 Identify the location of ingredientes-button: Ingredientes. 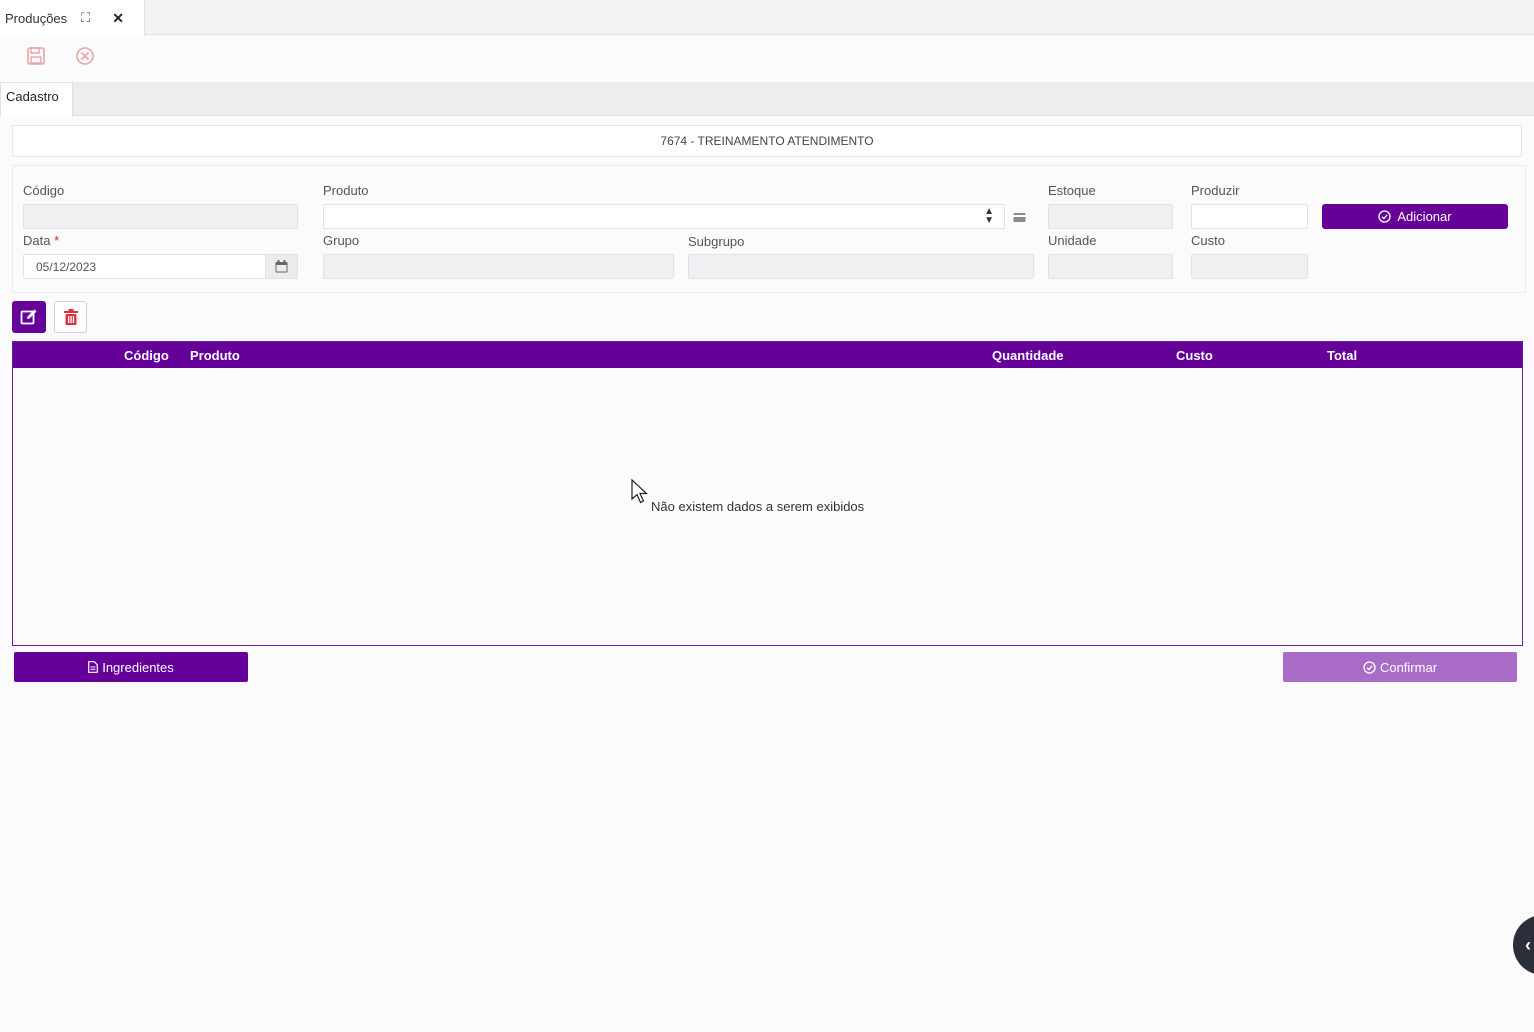
(131, 667).